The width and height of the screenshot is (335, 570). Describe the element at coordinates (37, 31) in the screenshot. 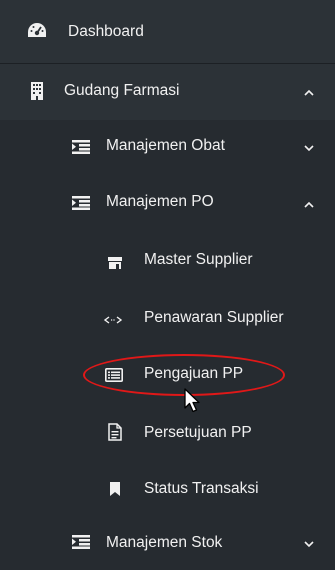

I see `dashboard-icon` at that location.